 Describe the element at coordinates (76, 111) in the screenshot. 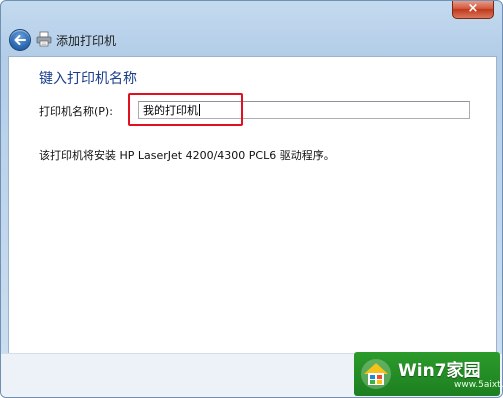

I see `printer-name-label: 打印机名称(P):` at that location.